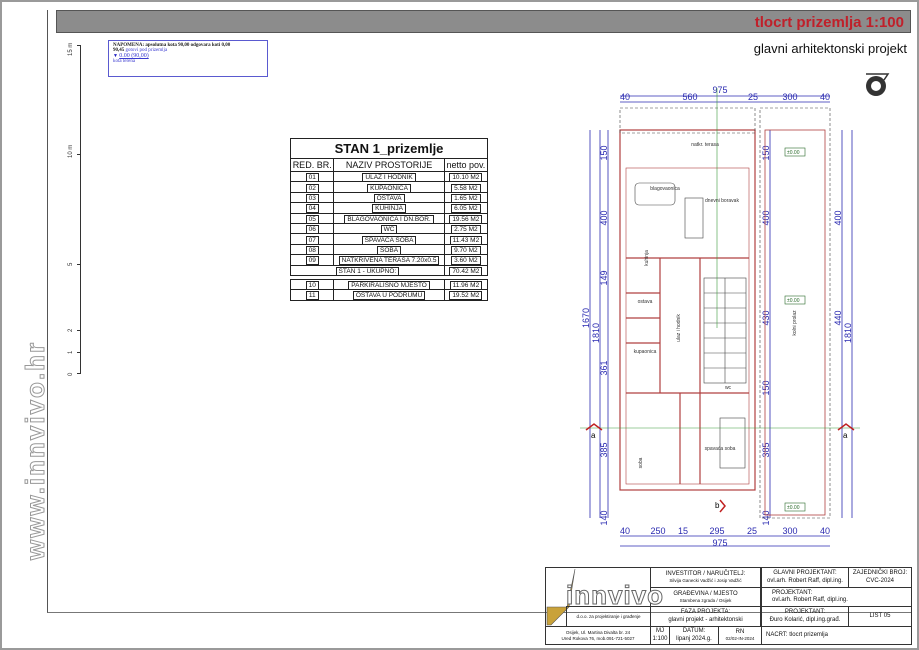 The height and width of the screenshot is (650, 919). What do you see at coordinates (466, 230) in the screenshot?
I see `room-area: 2.75 M2` at bounding box center [466, 230].